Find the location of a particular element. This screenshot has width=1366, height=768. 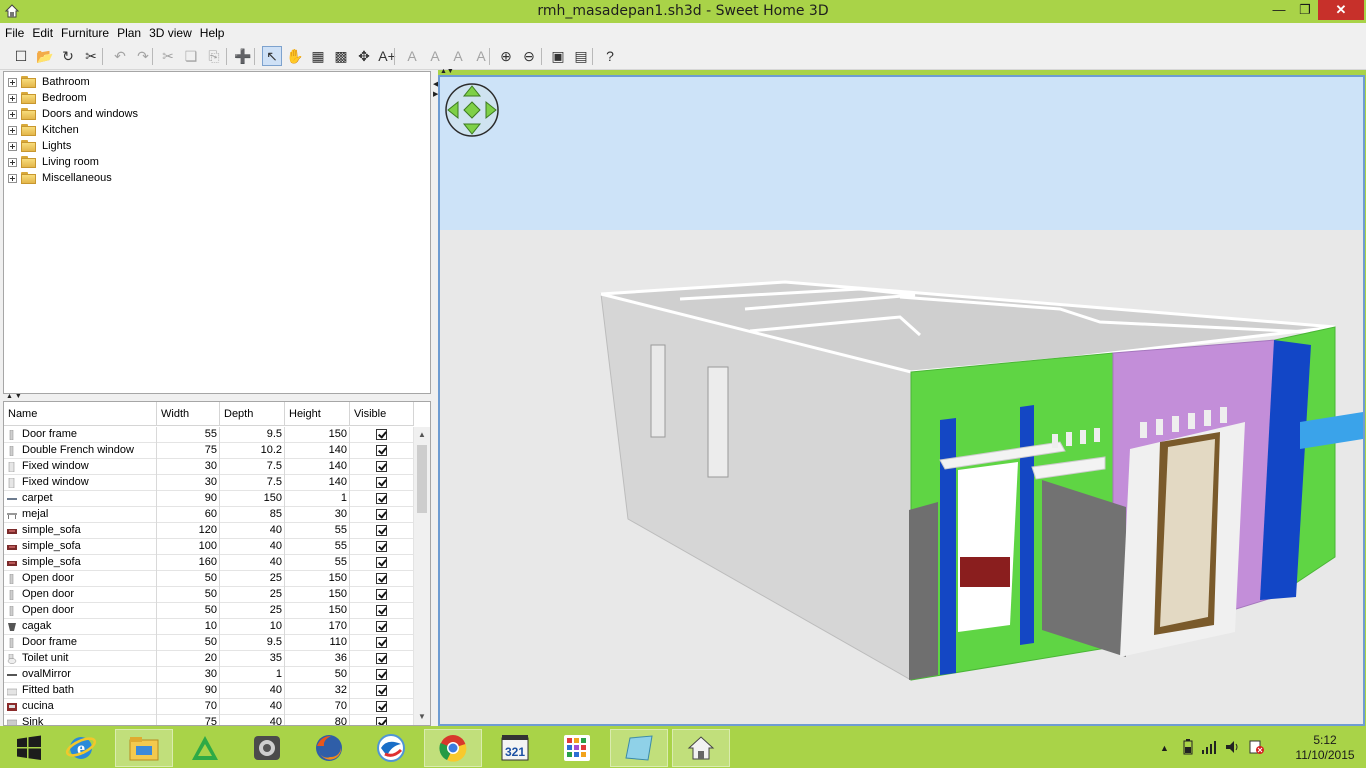

create-dimensions-icon: ✥ is located at coordinates (364, 56).